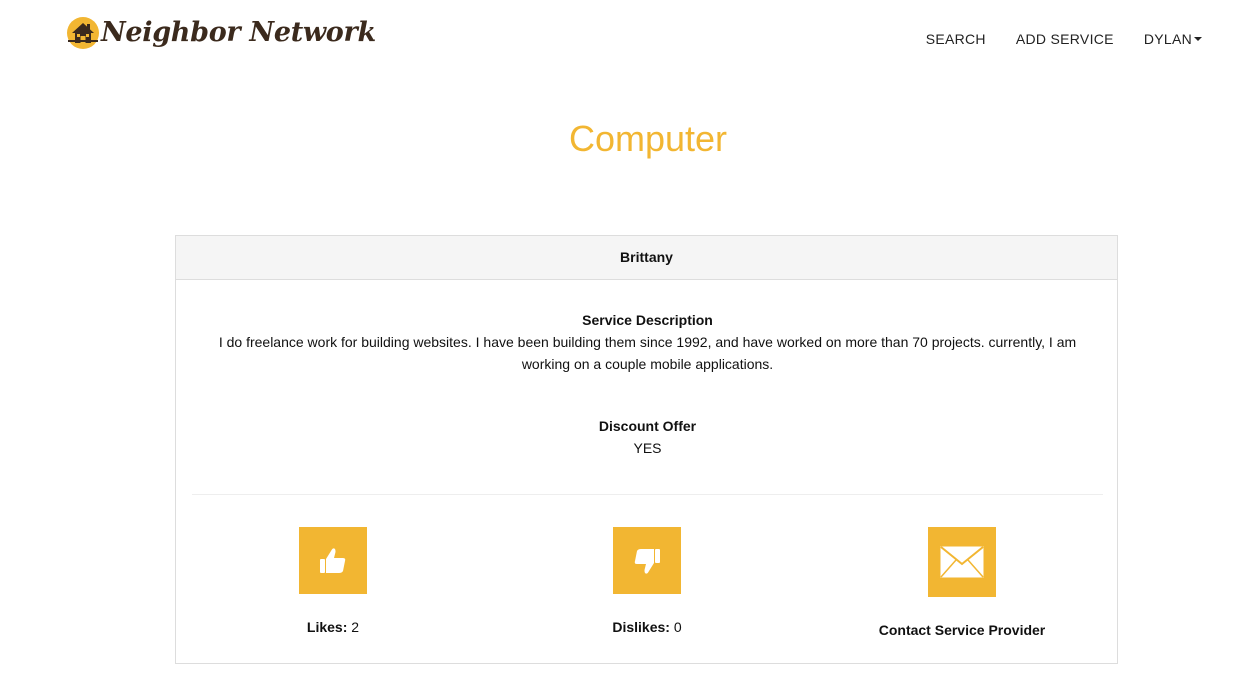 Image resolution: width=1256 pixels, height=673 pixels. I want to click on caret-down-icon, so click(1198, 39).